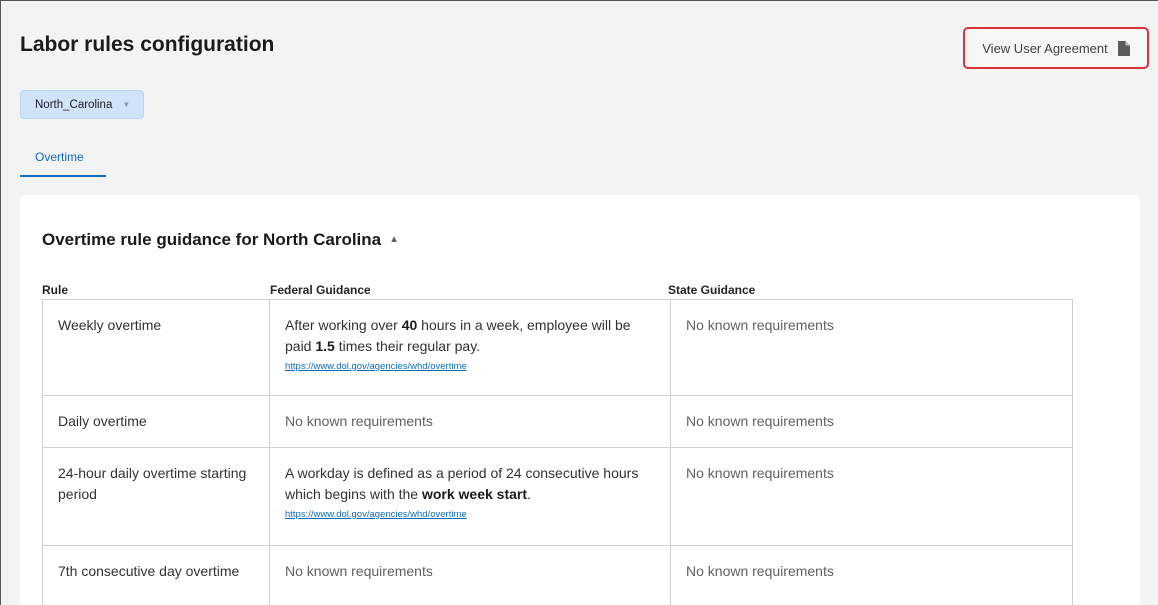 The width and height of the screenshot is (1158, 605). Describe the element at coordinates (55, 290) in the screenshot. I see `column-header-rule: Rule` at that location.